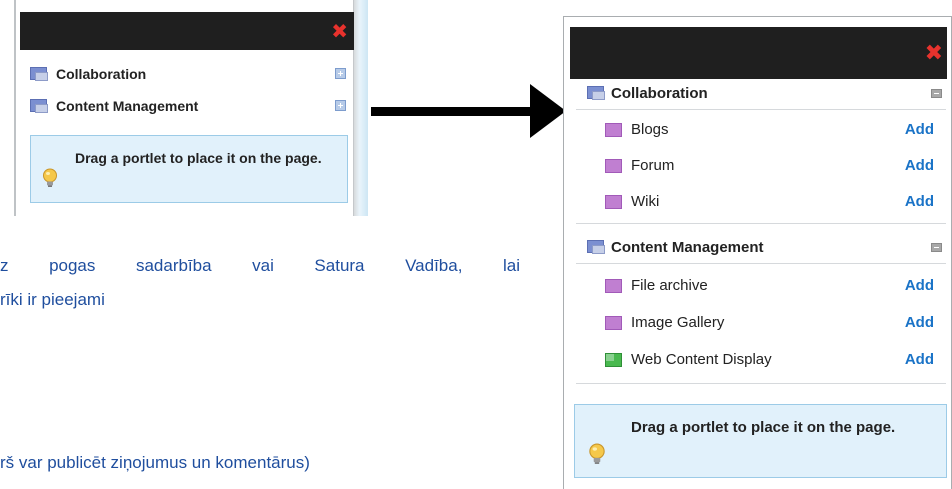 The image size is (952, 489). What do you see at coordinates (678, 322) in the screenshot?
I see `portlet-name: Image Gallery` at bounding box center [678, 322].